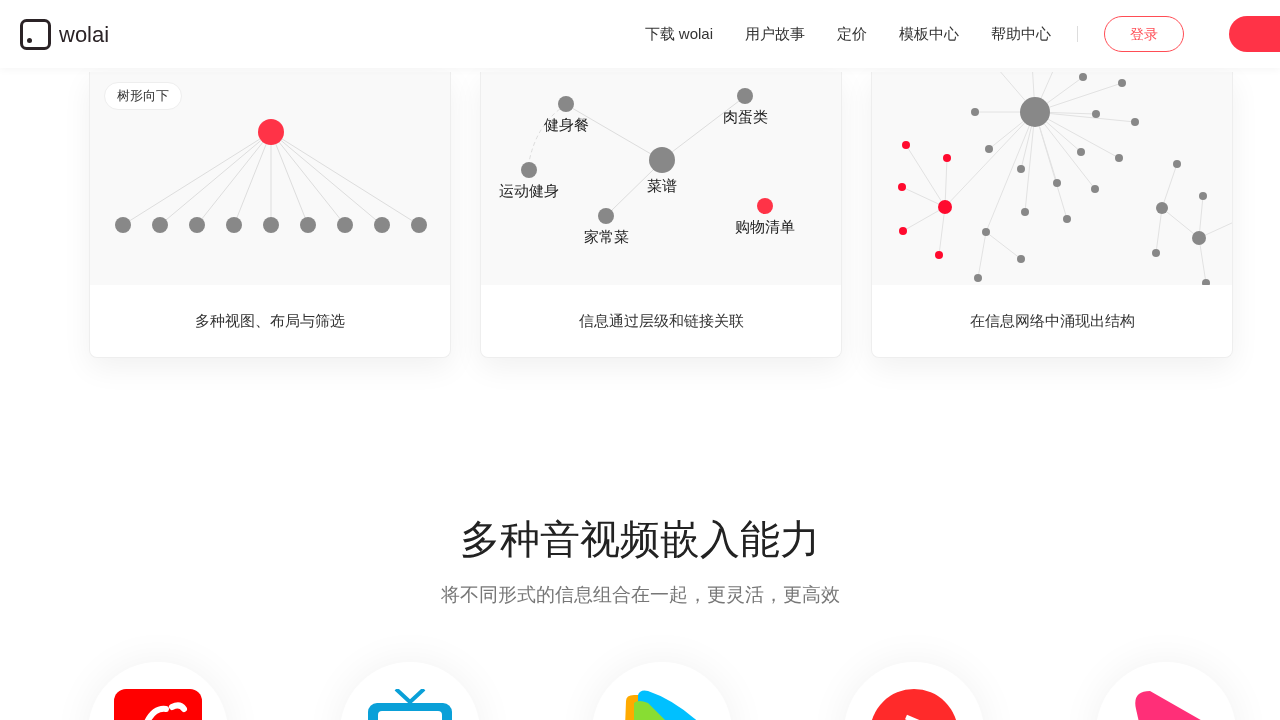 This screenshot has height=720, width=1280. What do you see at coordinates (661, 320) in the screenshot?
I see `card-caption: 信息通过层级和链接关联` at bounding box center [661, 320].